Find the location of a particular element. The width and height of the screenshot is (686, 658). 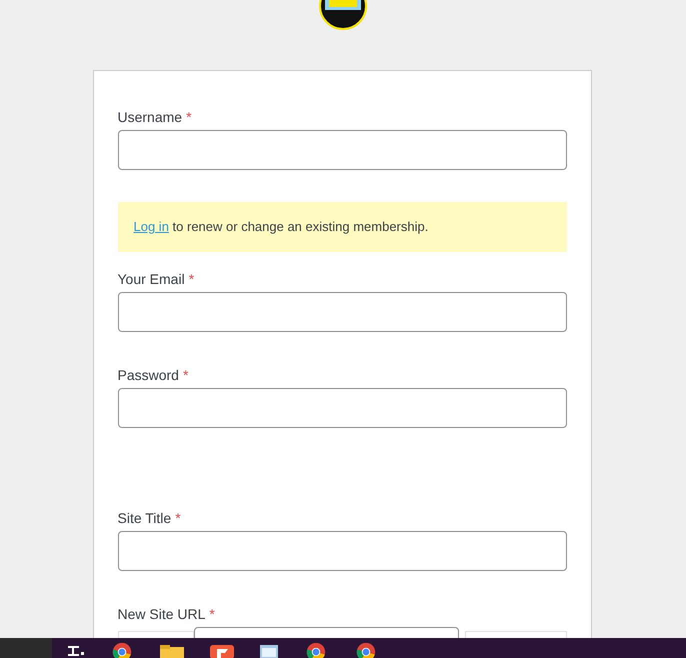

logo-icon is located at coordinates (343, 15).